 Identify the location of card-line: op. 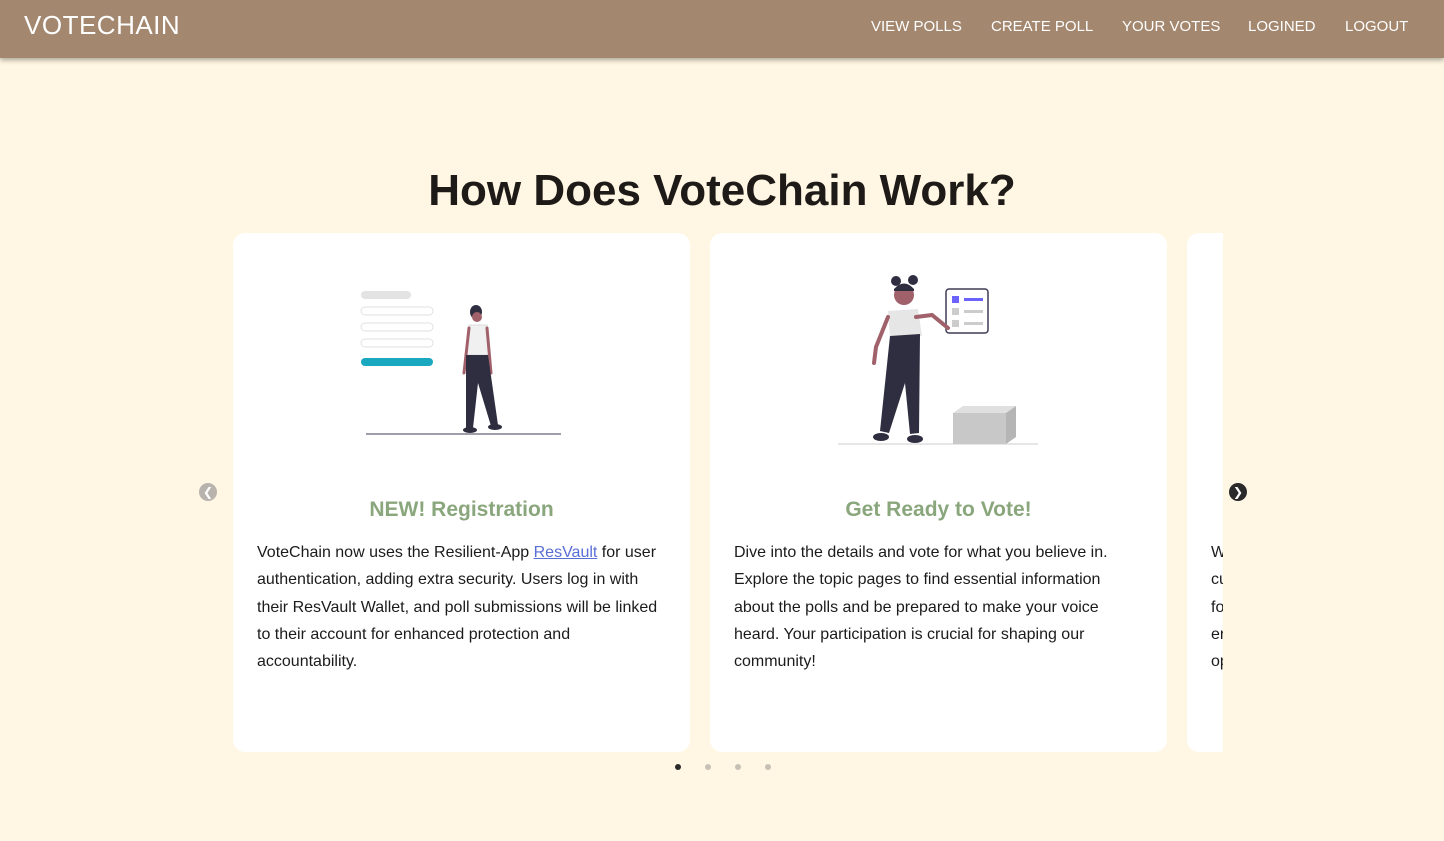
(1217, 662).